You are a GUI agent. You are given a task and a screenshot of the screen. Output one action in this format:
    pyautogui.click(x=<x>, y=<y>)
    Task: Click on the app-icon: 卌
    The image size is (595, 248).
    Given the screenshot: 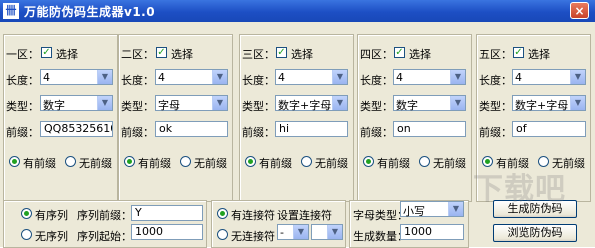 What is the action you would take?
    pyautogui.click(x=11, y=11)
    